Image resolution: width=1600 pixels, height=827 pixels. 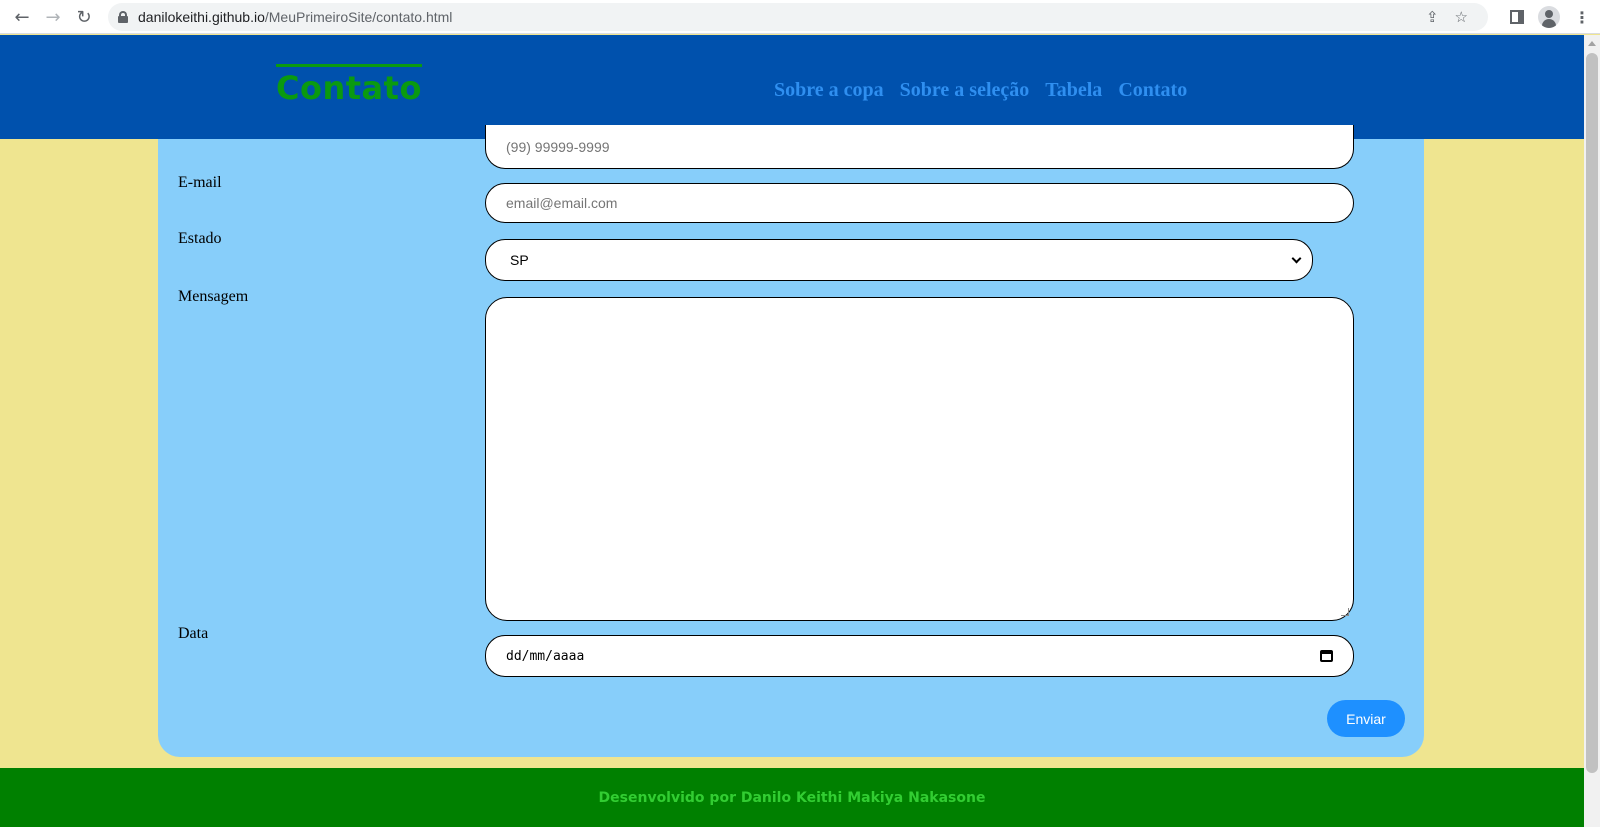 What do you see at coordinates (519, 260) in the screenshot?
I see `state-select-value: SP` at bounding box center [519, 260].